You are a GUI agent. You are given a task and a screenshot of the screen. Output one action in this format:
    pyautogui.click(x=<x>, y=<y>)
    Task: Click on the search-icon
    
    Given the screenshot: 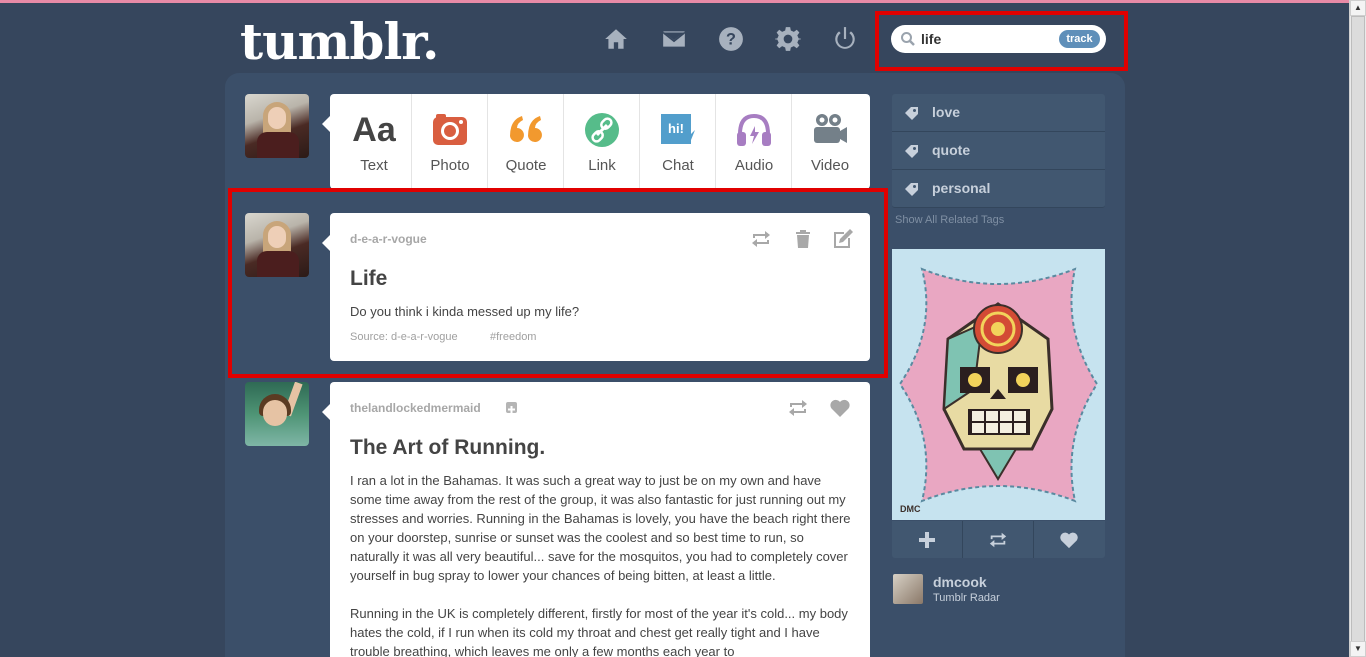 What is the action you would take?
    pyautogui.click(x=908, y=39)
    